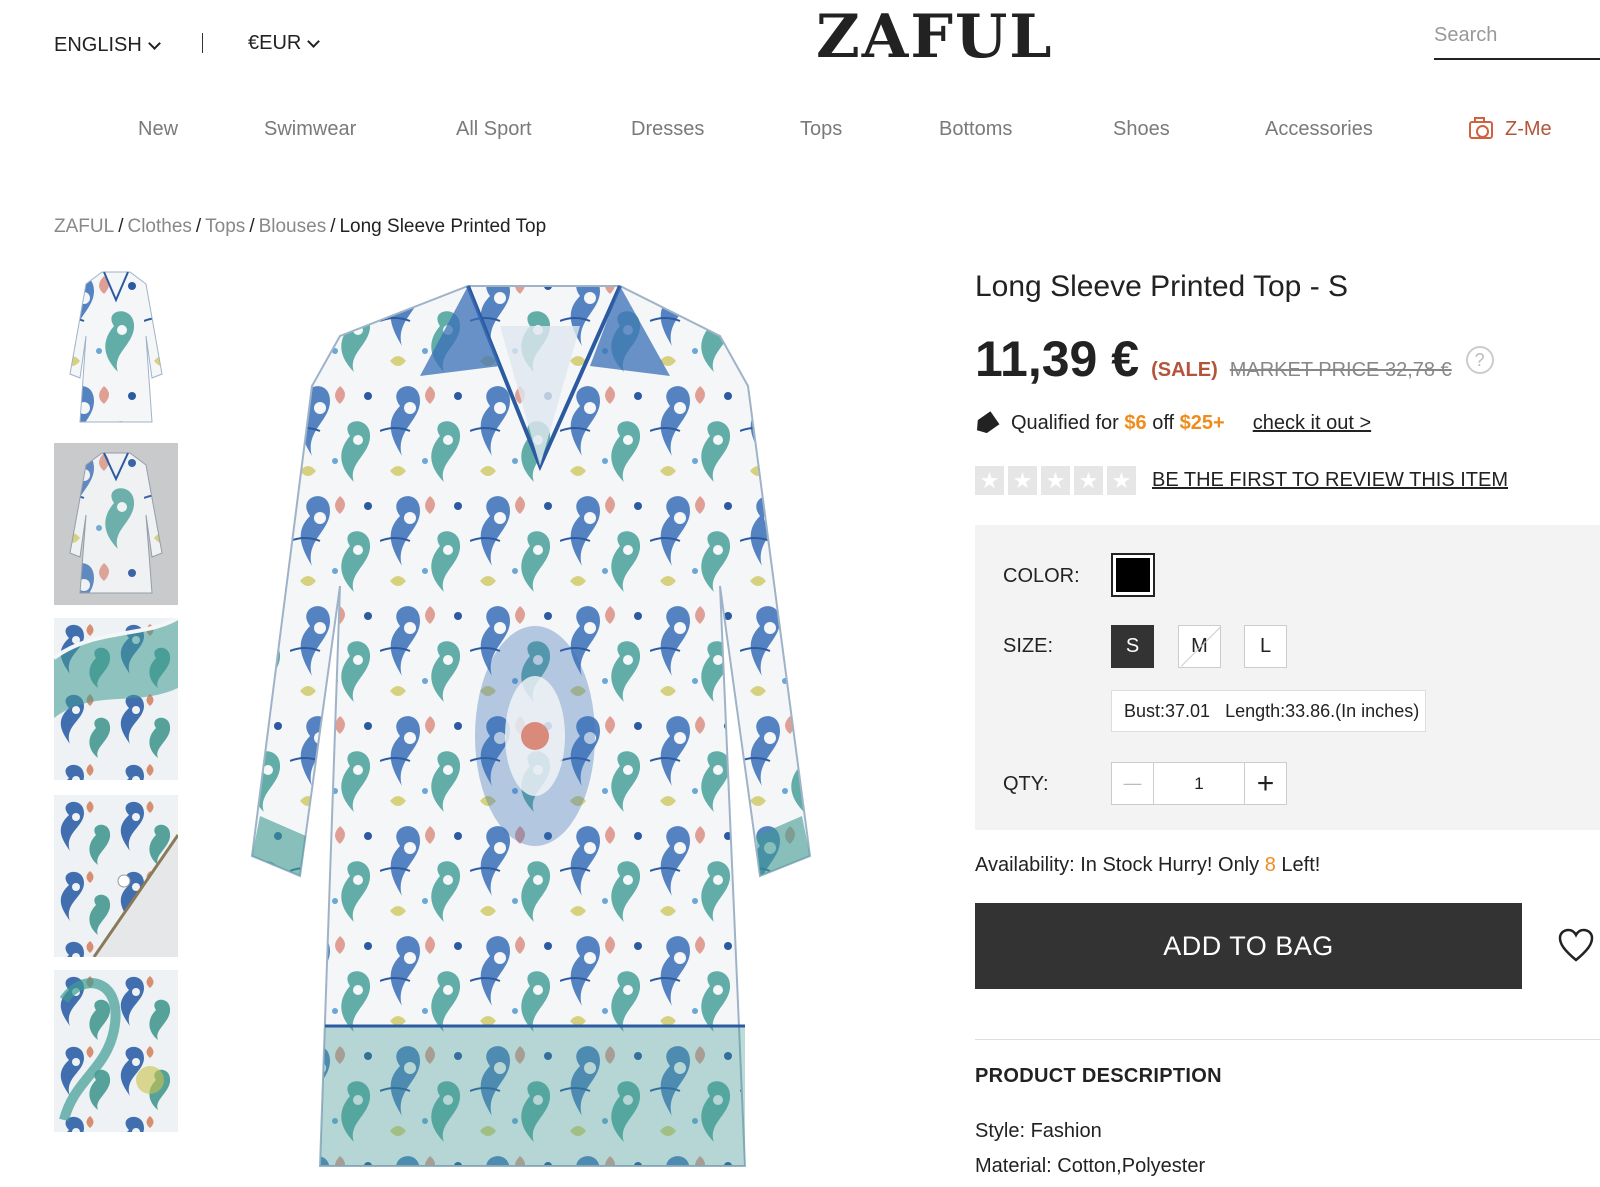 Image resolution: width=1600 pixels, height=1187 pixels. I want to click on qty-increase-button: +, so click(1265, 783).